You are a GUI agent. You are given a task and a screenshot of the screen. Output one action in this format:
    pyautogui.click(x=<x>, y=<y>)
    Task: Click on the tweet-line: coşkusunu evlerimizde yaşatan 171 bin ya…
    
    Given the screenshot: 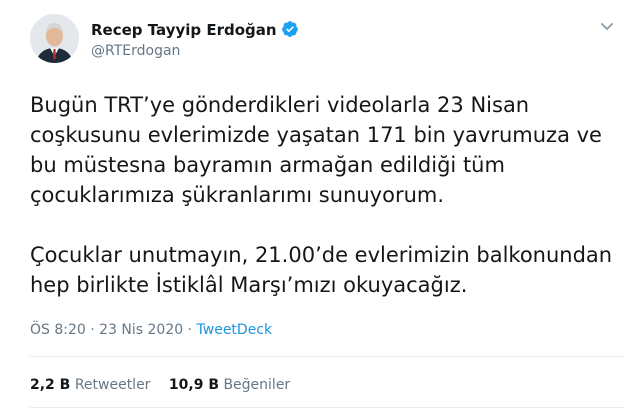 What is the action you would take?
    pyautogui.click(x=316, y=135)
    